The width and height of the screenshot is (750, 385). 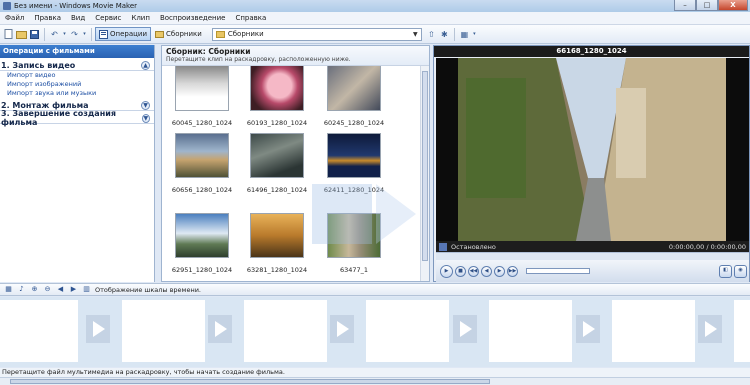 What do you see at coordinates (202, 163) in the screenshot?
I see `clip-item: 60656_1280_1024` at bounding box center [202, 163].